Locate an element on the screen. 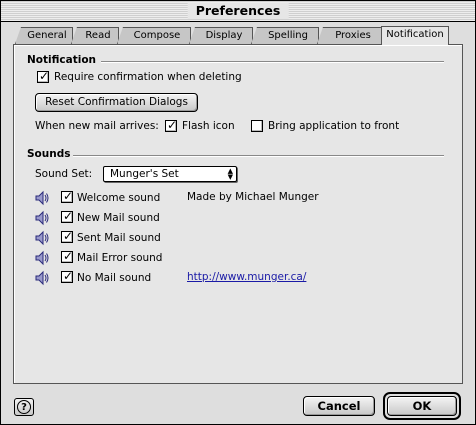 This screenshot has width=476, height=425. flash-icon-label: Flash icon is located at coordinates (208, 126).